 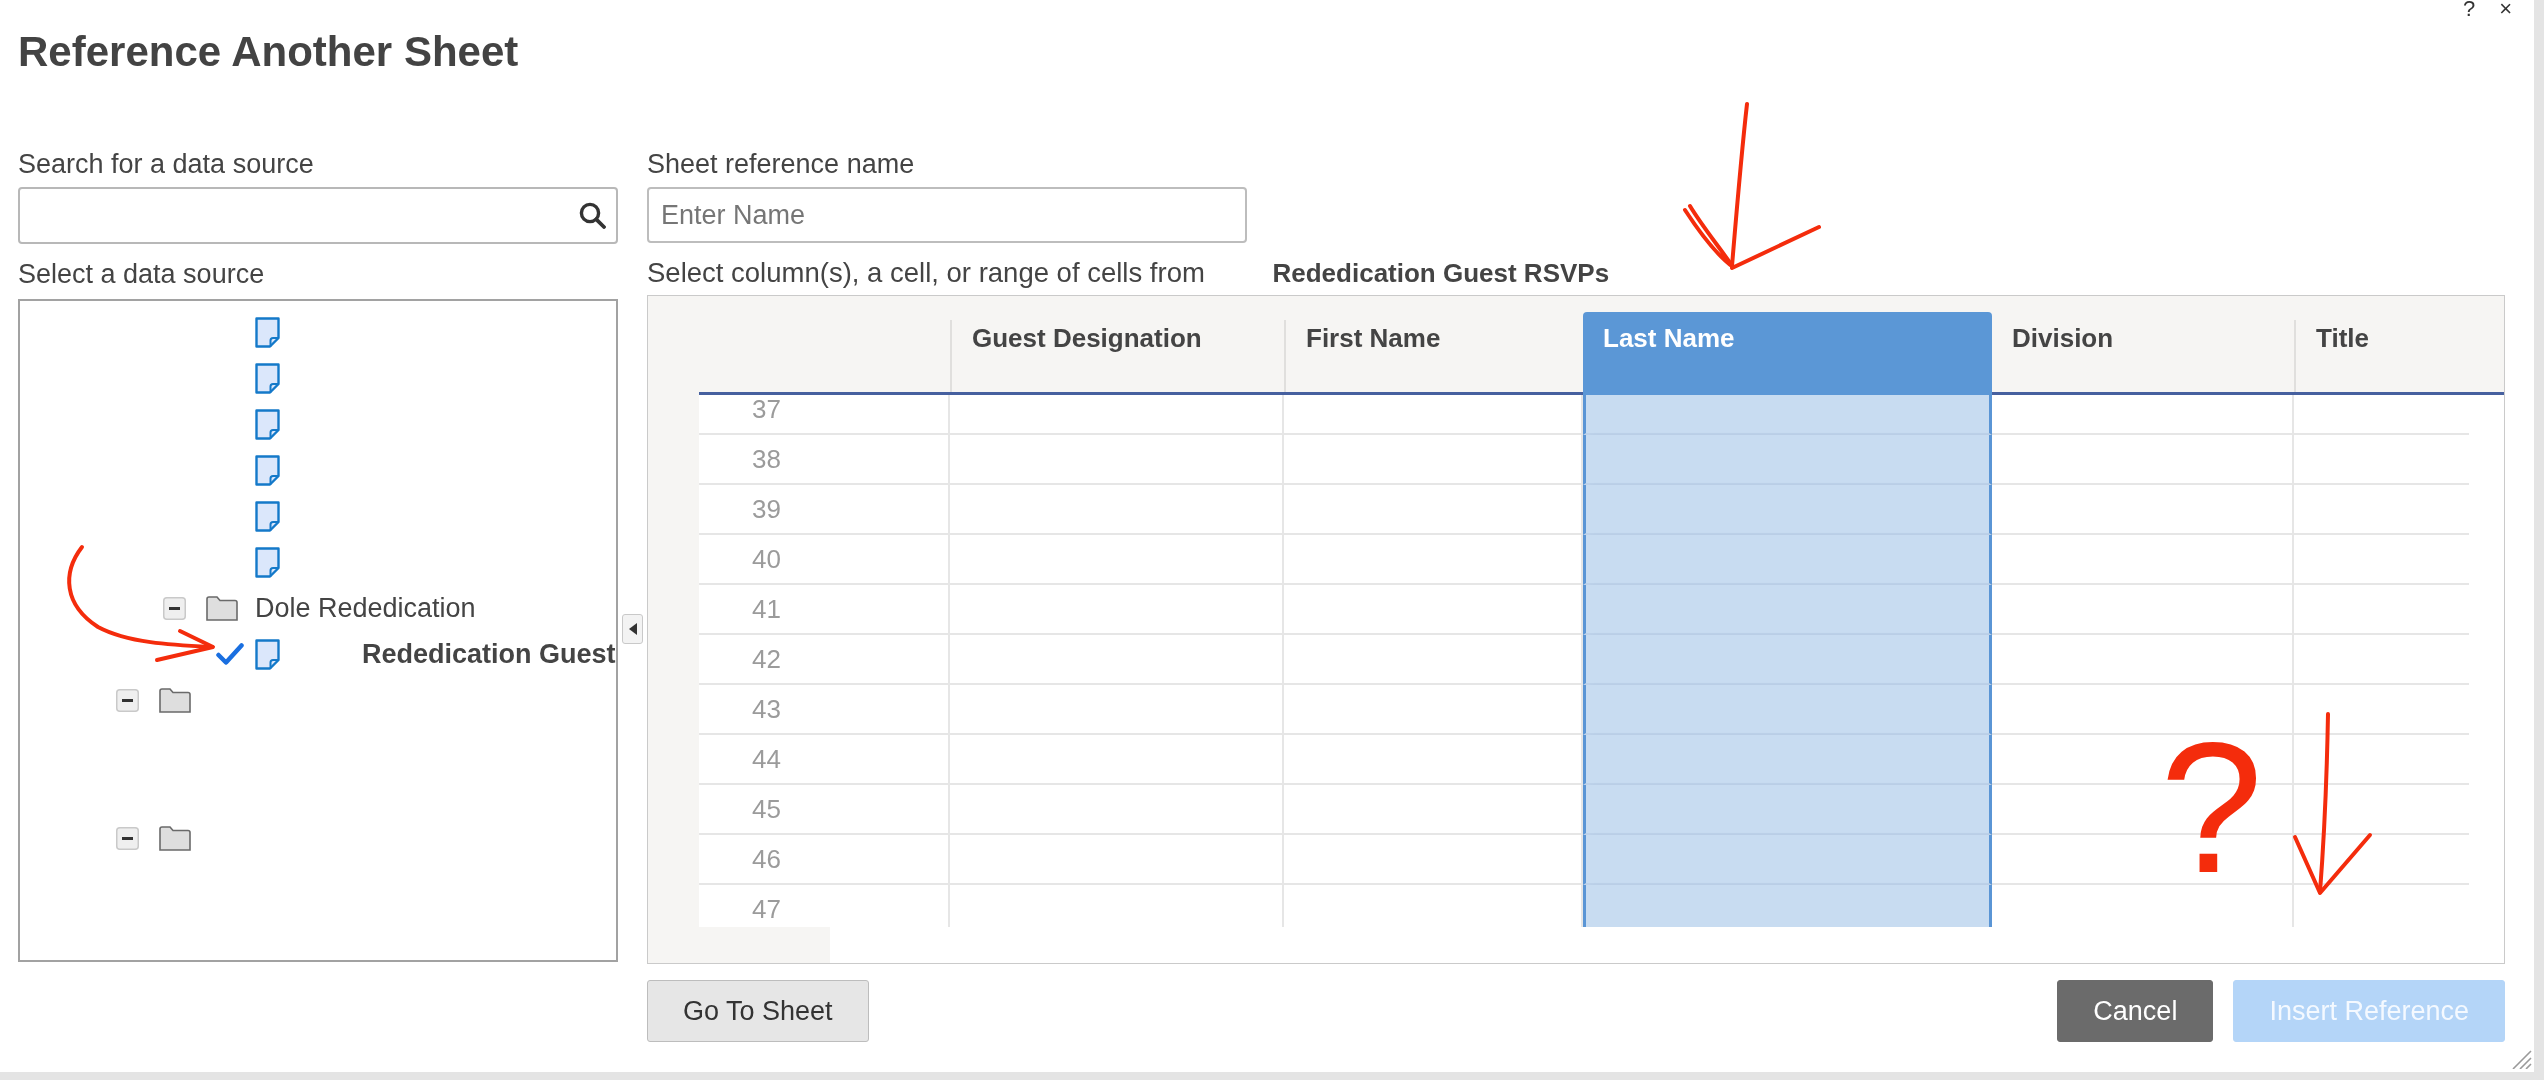 I want to click on search-icon, so click(x=592, y=215).